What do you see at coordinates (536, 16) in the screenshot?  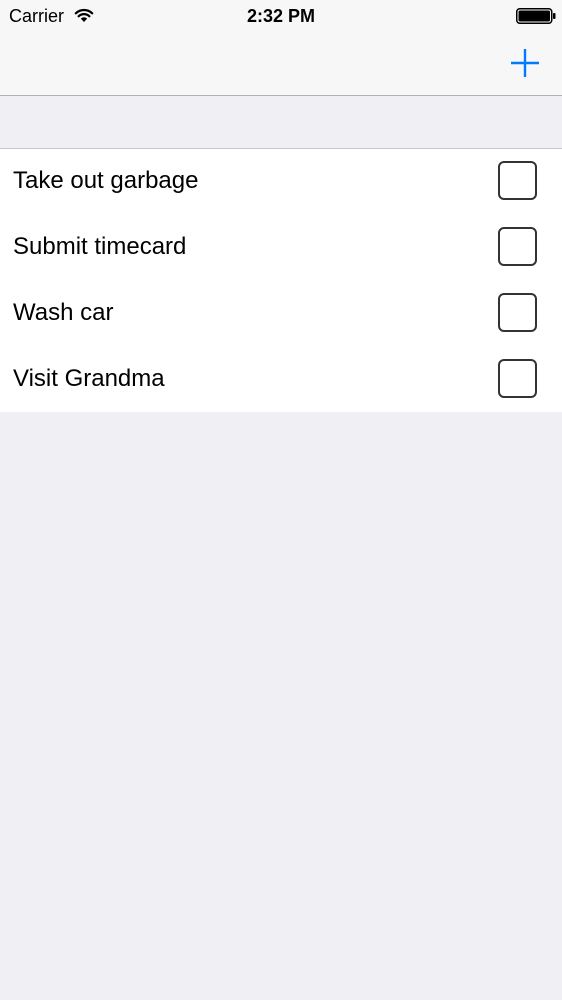 I see `battery-icon` at bounding box center [536, 16].